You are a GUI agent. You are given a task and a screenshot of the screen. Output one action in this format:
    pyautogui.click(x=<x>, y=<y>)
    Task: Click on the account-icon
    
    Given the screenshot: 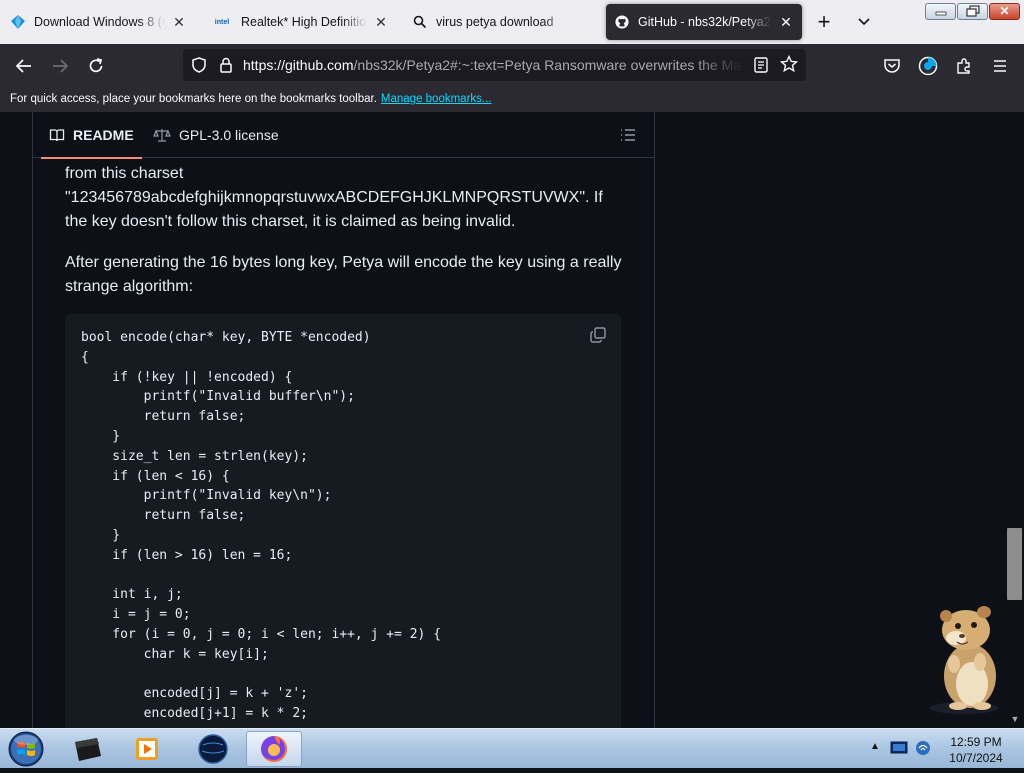 What is the action you would take?
    pyautogui.click(x=928, y=66)
    